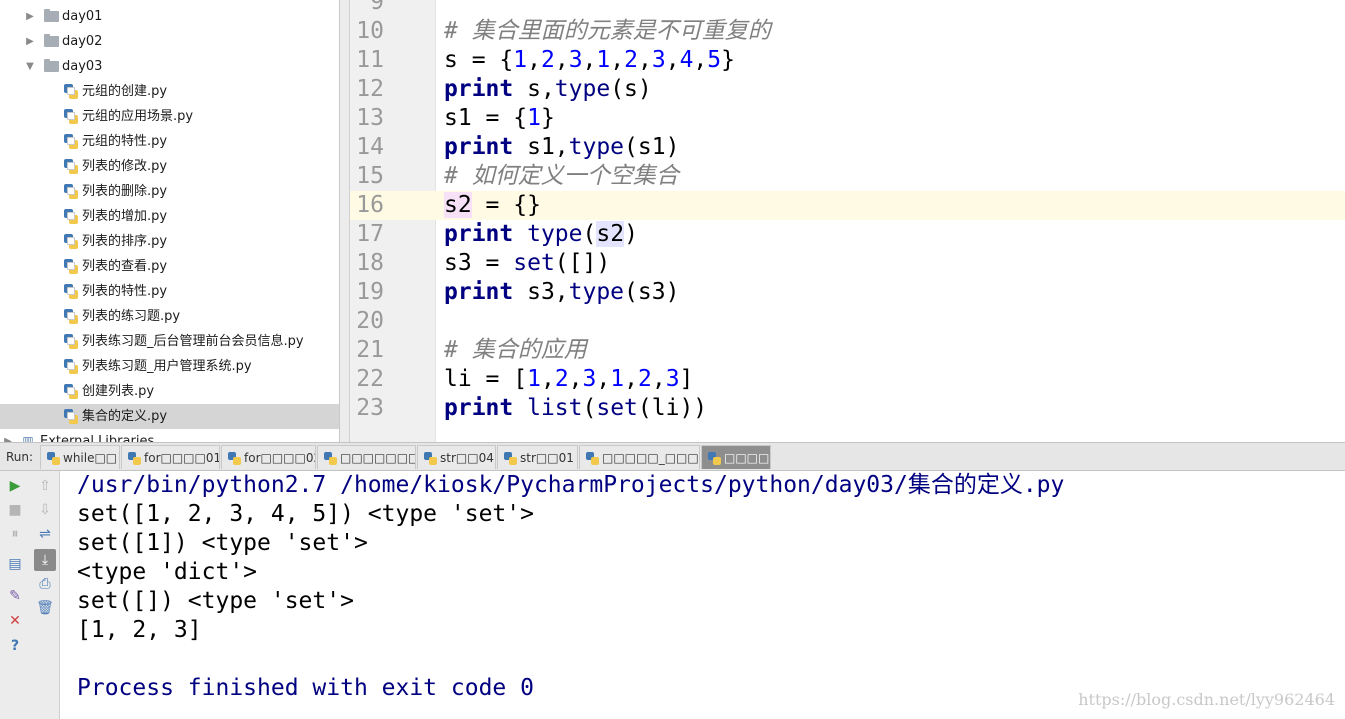  Describe the element at coordinates (370, 234) in the screenshot. I see `line-number: 17` at that location.